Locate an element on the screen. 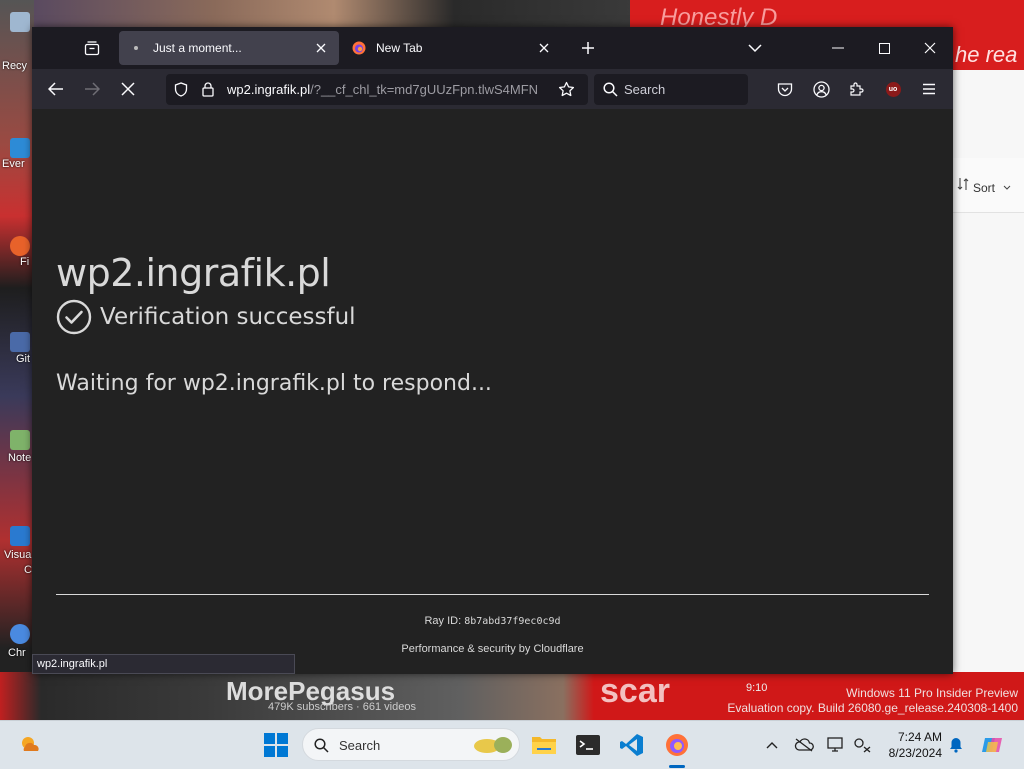 This screenshot has height=769, width=1024. start-button is located at coordinates (276, 745).